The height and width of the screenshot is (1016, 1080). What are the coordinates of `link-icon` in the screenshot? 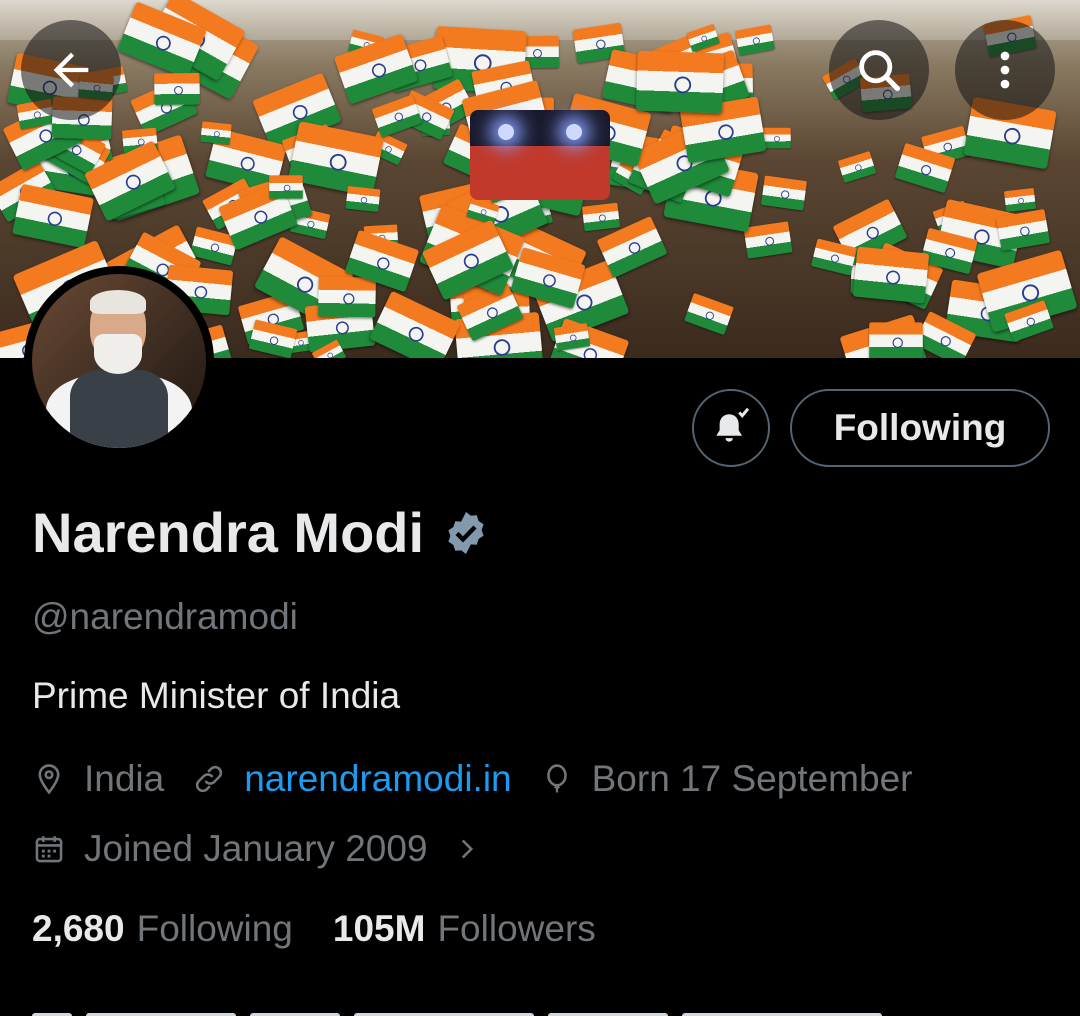 It's located at (209, 779).